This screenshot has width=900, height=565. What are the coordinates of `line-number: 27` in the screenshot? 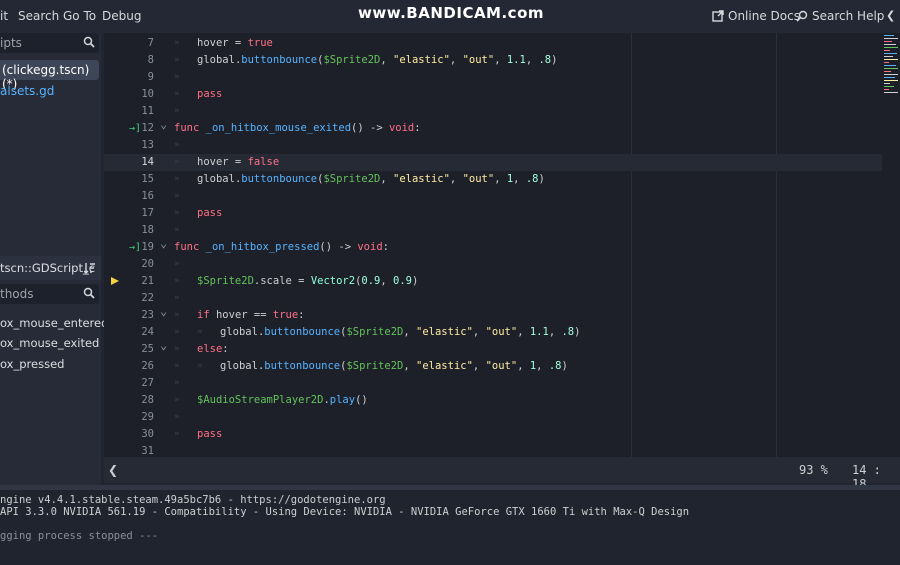 It's located at (147, 383).